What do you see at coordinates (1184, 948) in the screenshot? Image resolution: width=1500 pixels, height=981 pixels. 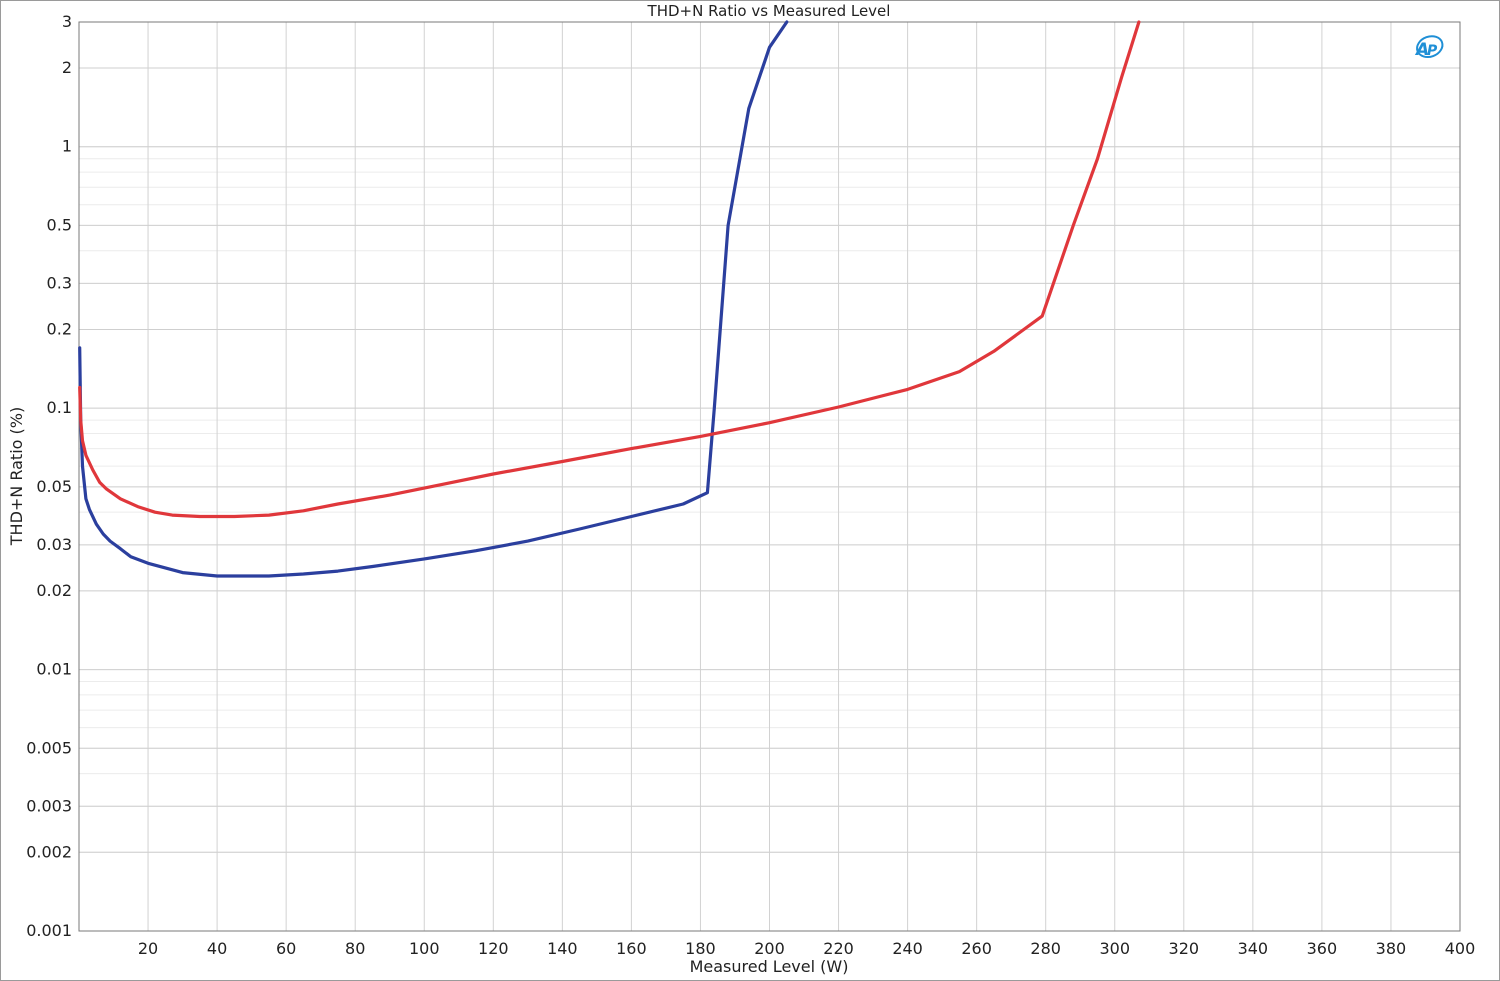 I see `x-tick-label: 320` at bounding box center [1184, 948].